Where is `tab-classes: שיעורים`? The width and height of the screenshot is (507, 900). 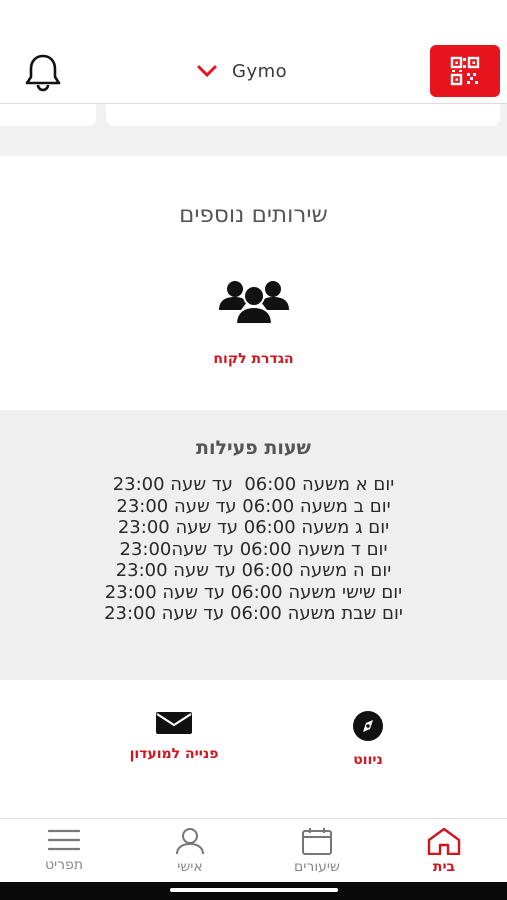
tab-classes: שיעורים is located at coordinates (317, 851).